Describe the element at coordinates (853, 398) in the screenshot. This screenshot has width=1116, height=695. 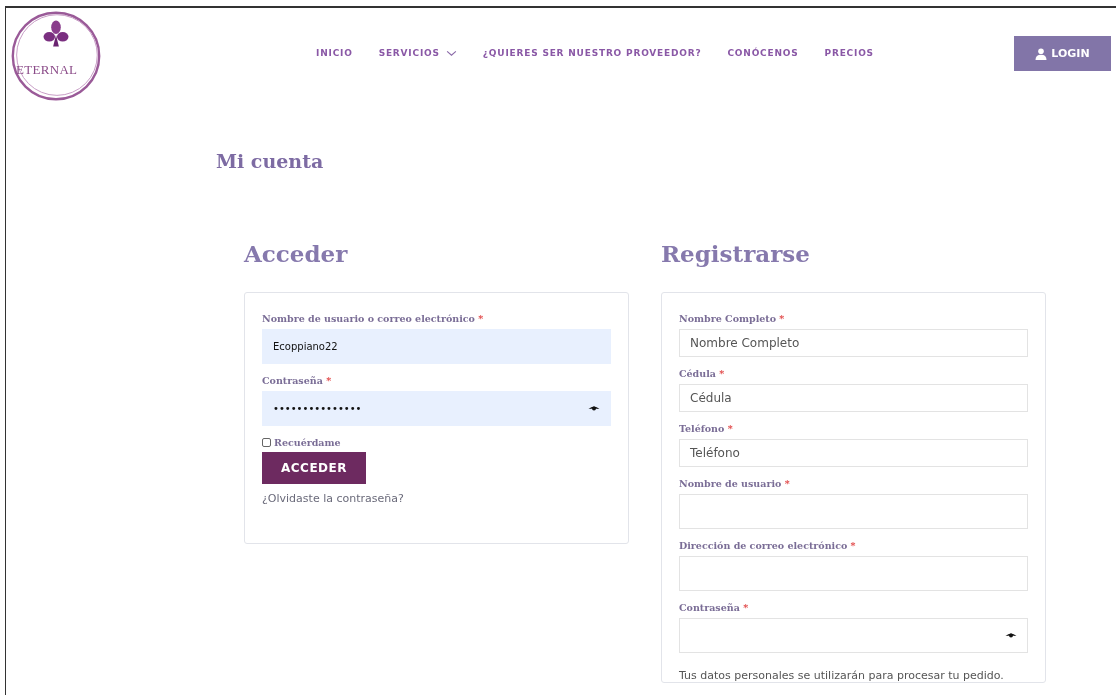
I see `input-field: Cédula` at that location.